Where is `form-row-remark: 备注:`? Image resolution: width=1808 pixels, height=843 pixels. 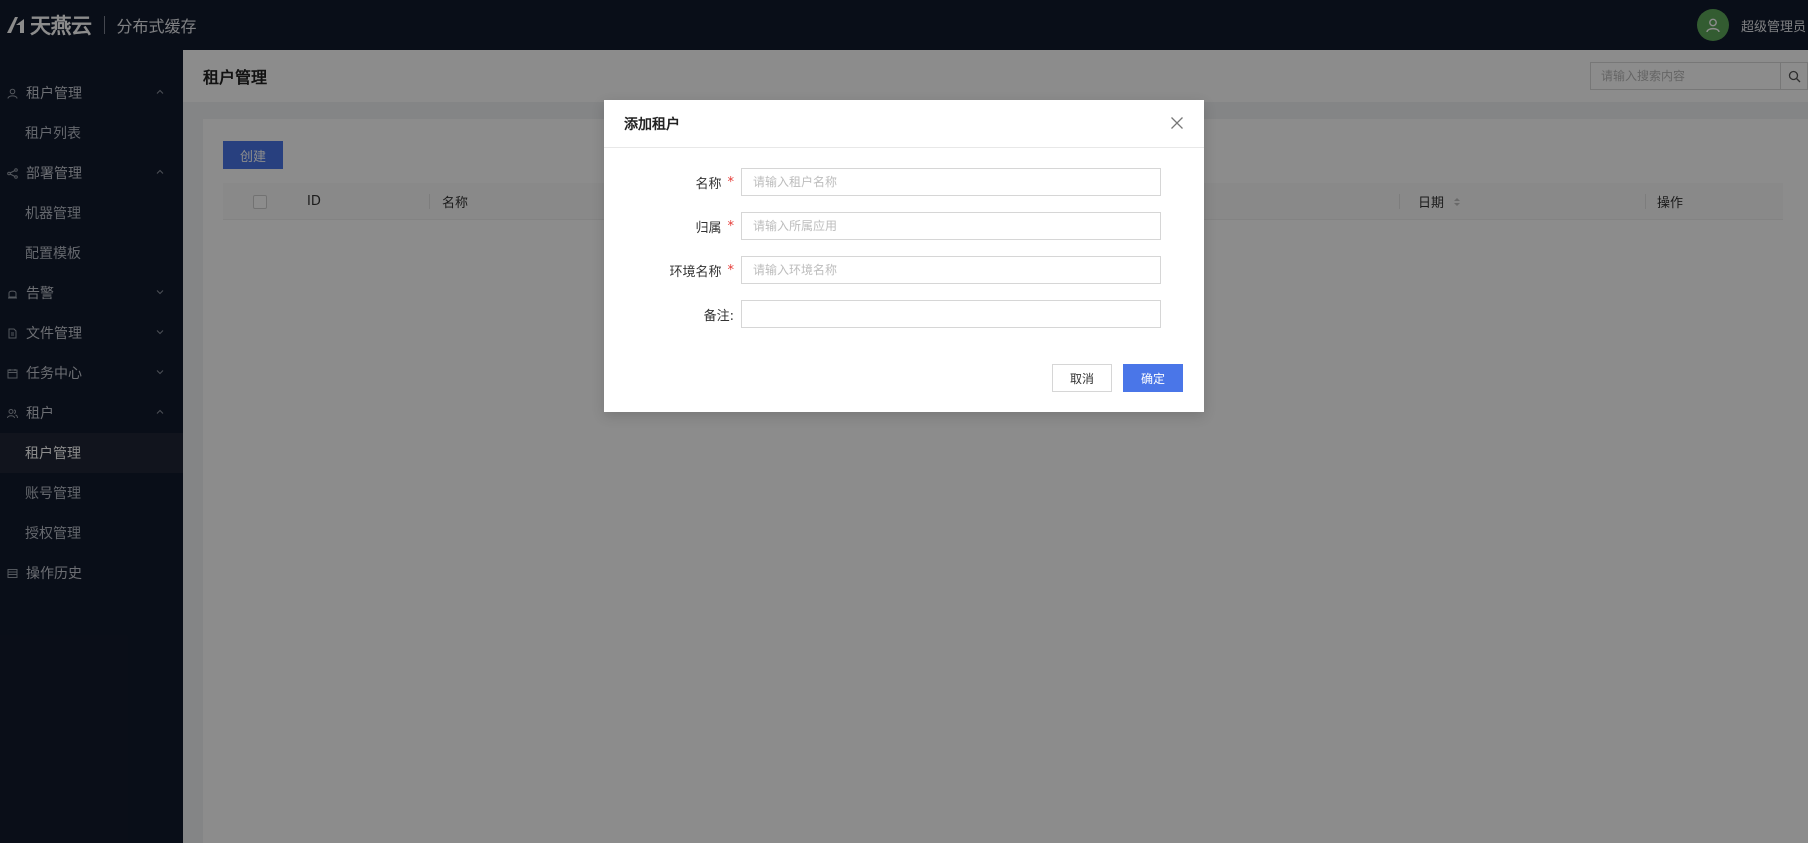 form-row-remark: 备注: is located at coordinates (904, 314).